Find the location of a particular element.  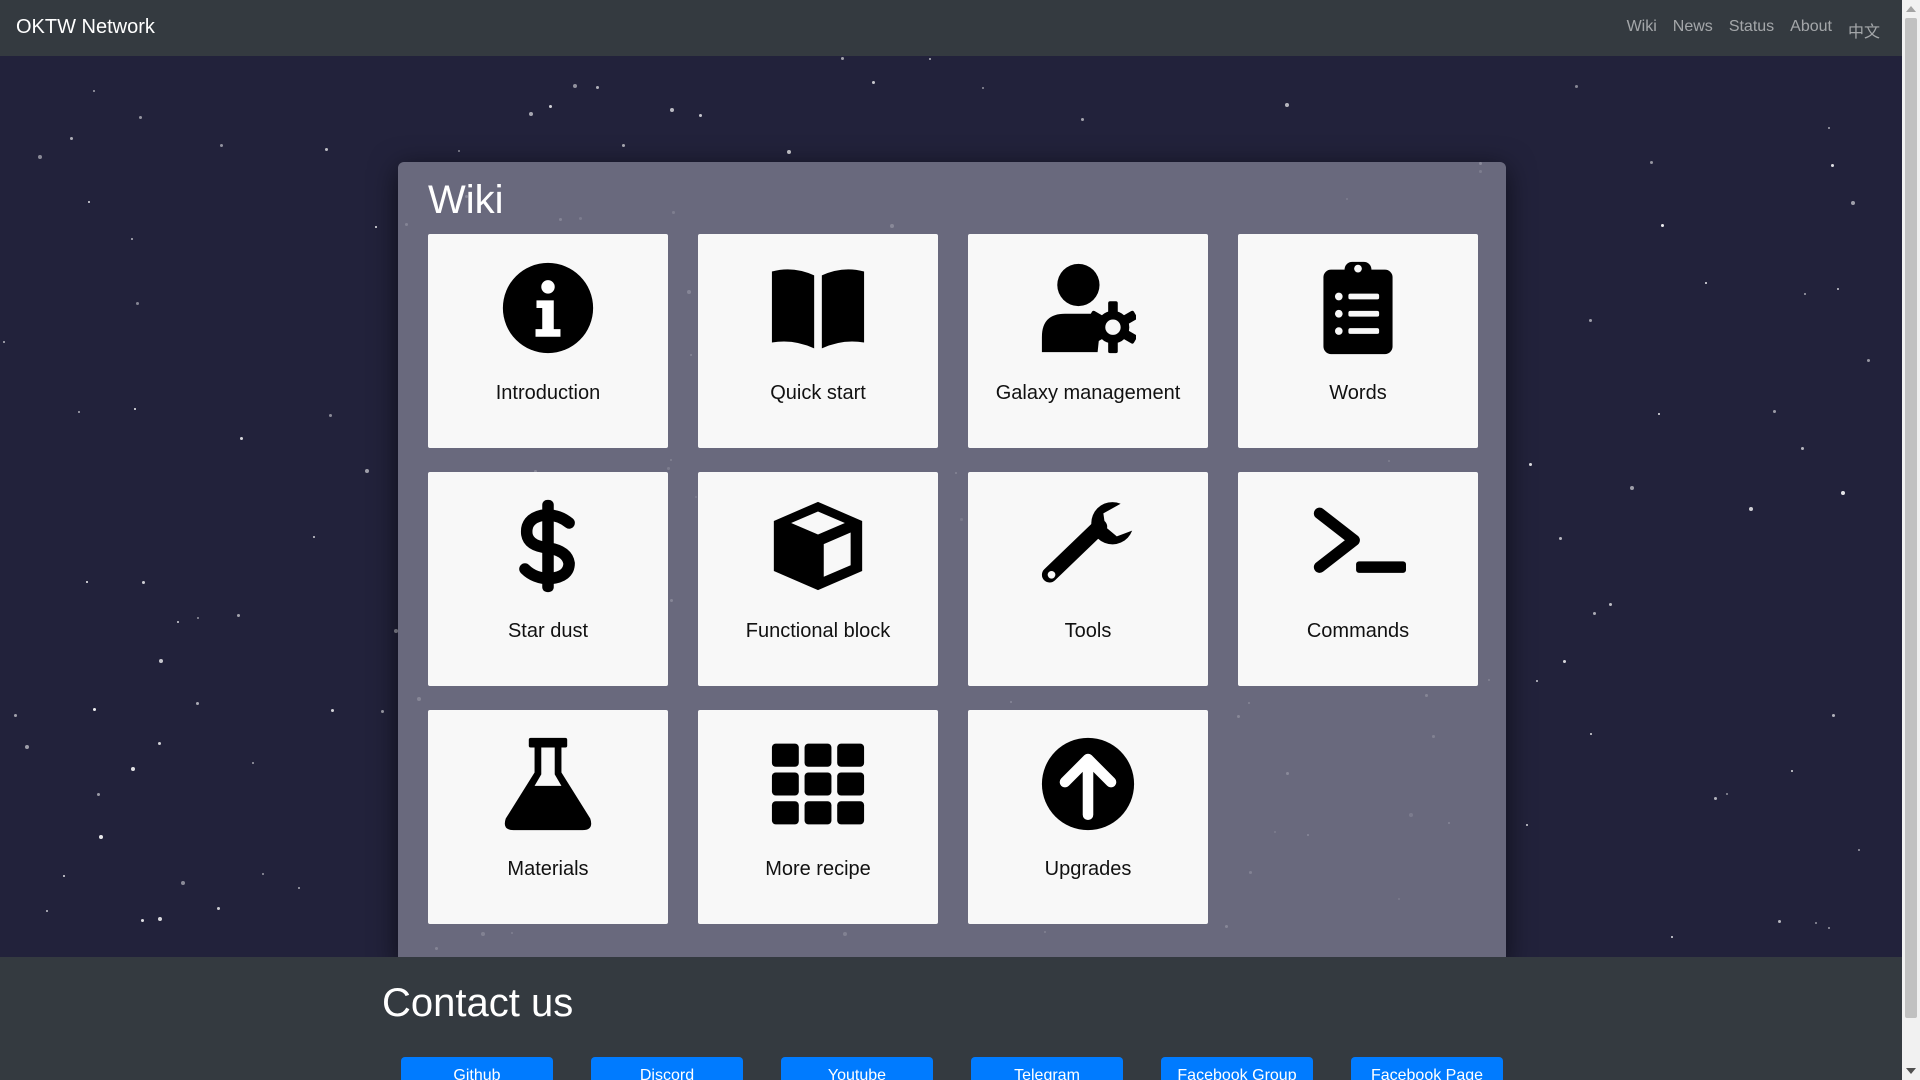

dollar-sign-icon is located at coordinates (548, 546).